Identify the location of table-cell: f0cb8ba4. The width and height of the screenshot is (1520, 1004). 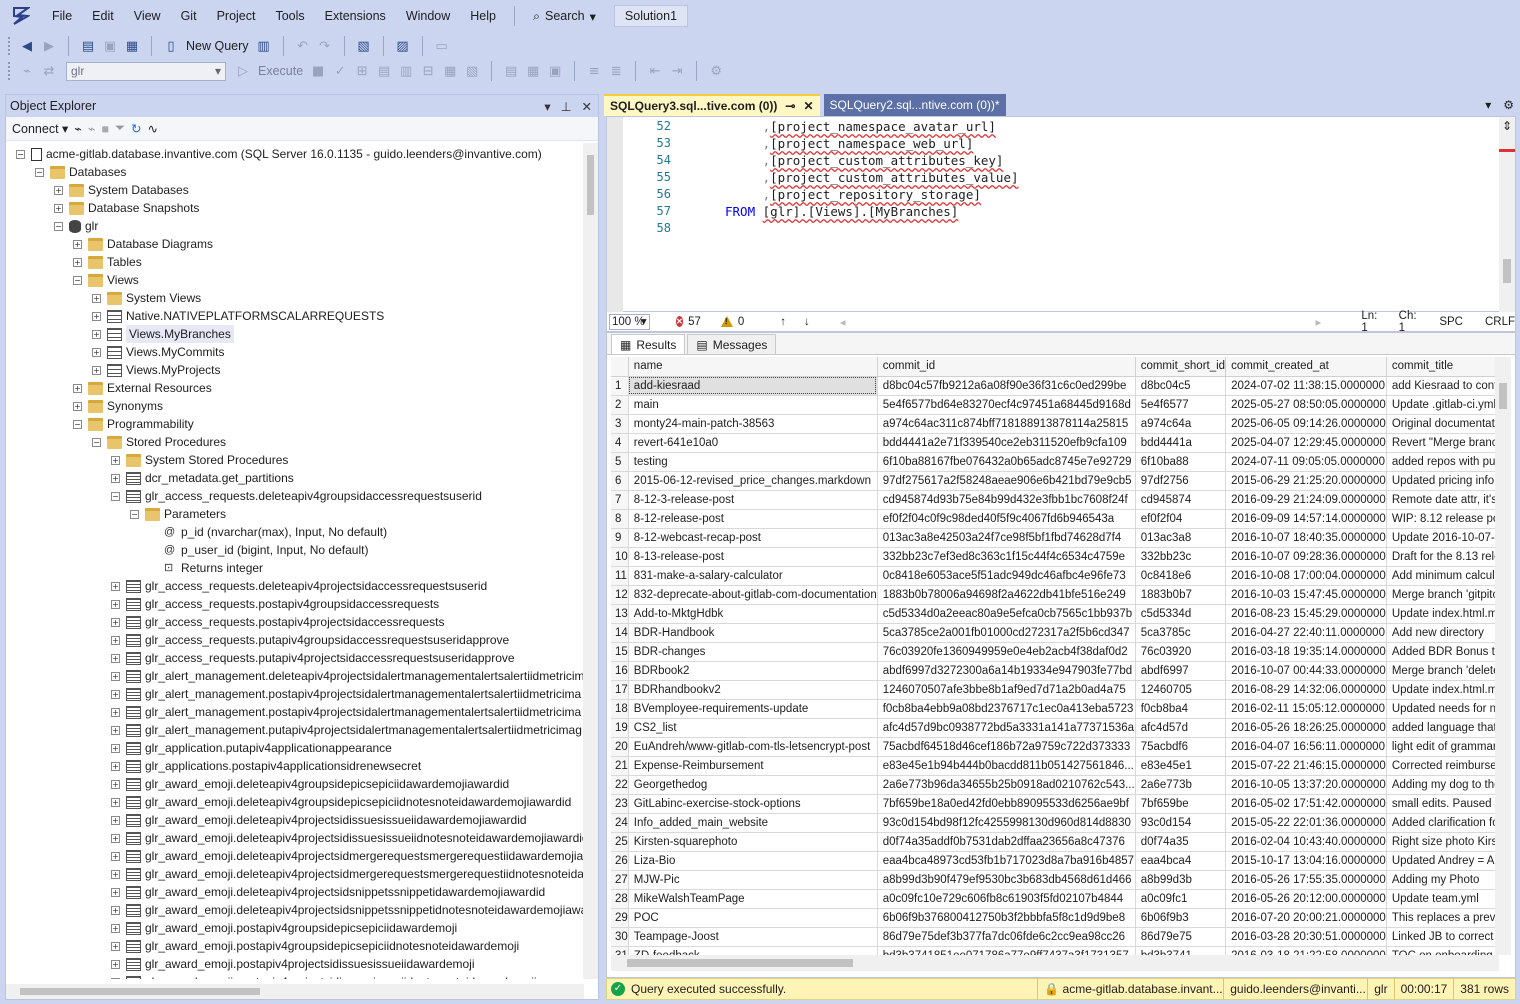
(1181, 709).